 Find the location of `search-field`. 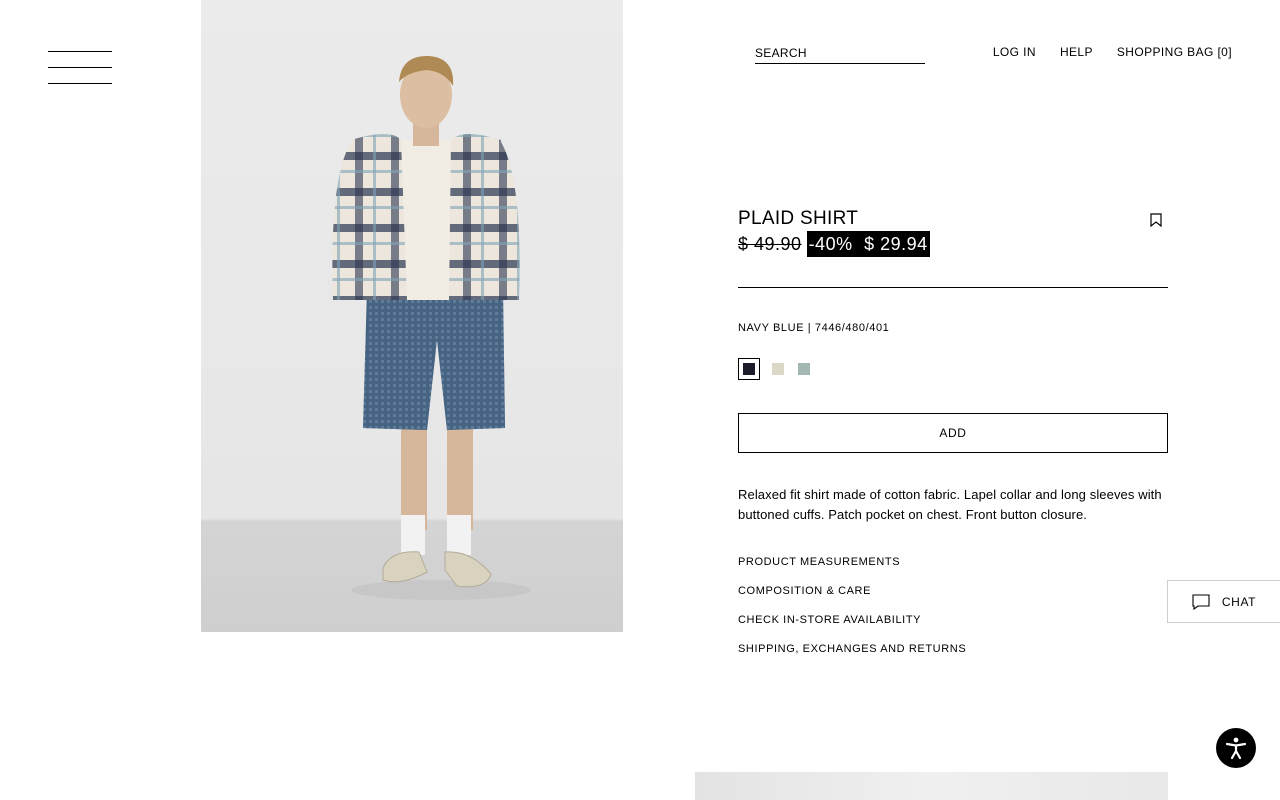

search-field is located at coordinates (840, 54).